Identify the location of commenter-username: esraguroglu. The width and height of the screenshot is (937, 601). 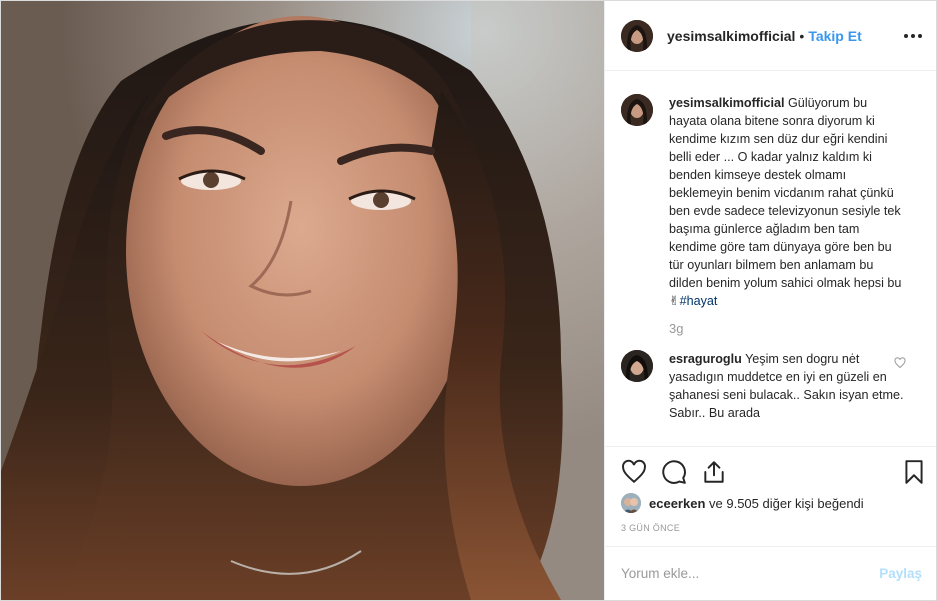
(705, 359).